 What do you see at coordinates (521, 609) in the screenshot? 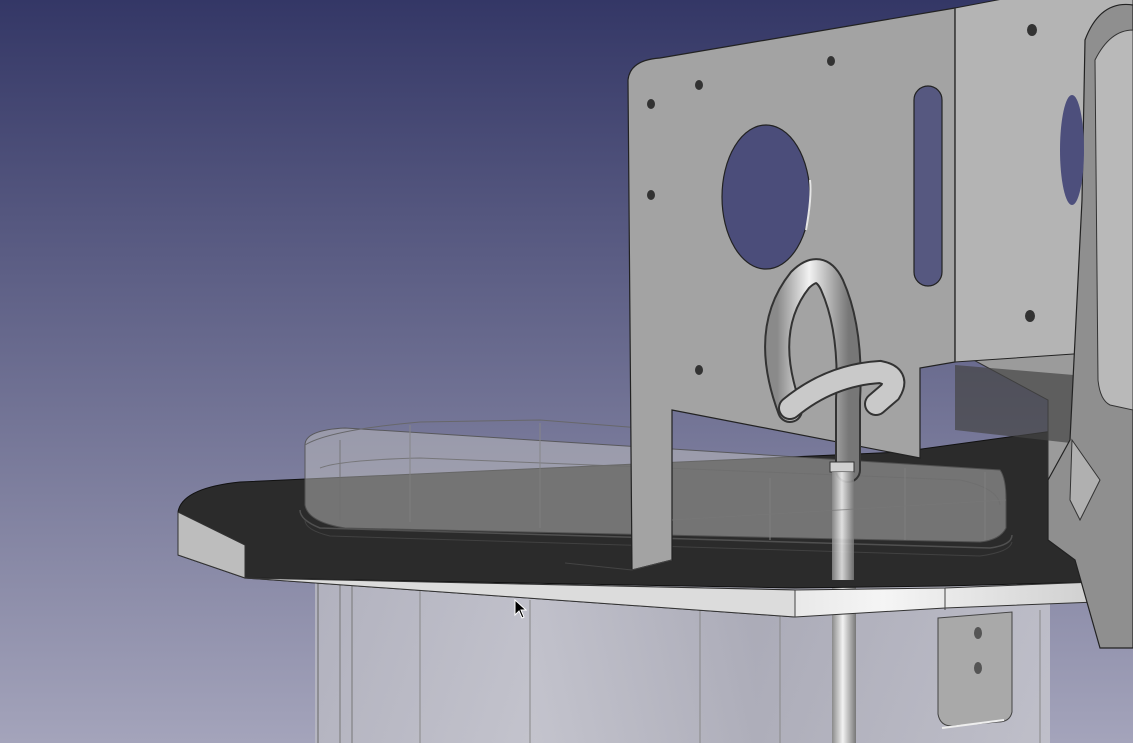
I see `arrow-cursor-icon` at bounding box center [521, 609].